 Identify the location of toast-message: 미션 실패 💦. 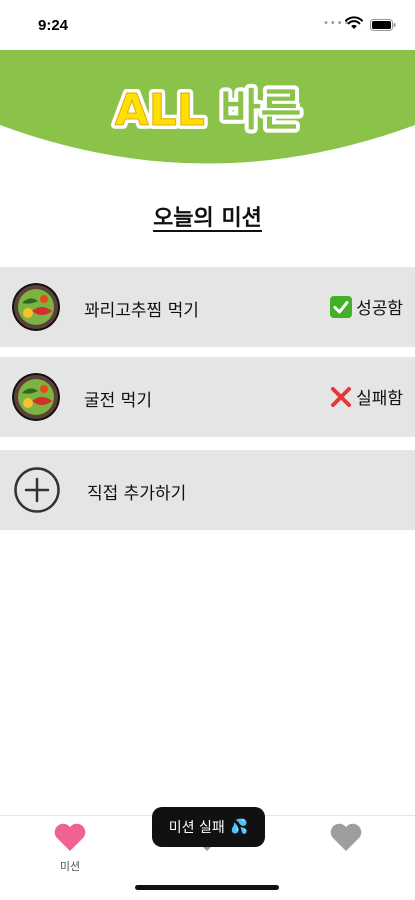
(208, 827).